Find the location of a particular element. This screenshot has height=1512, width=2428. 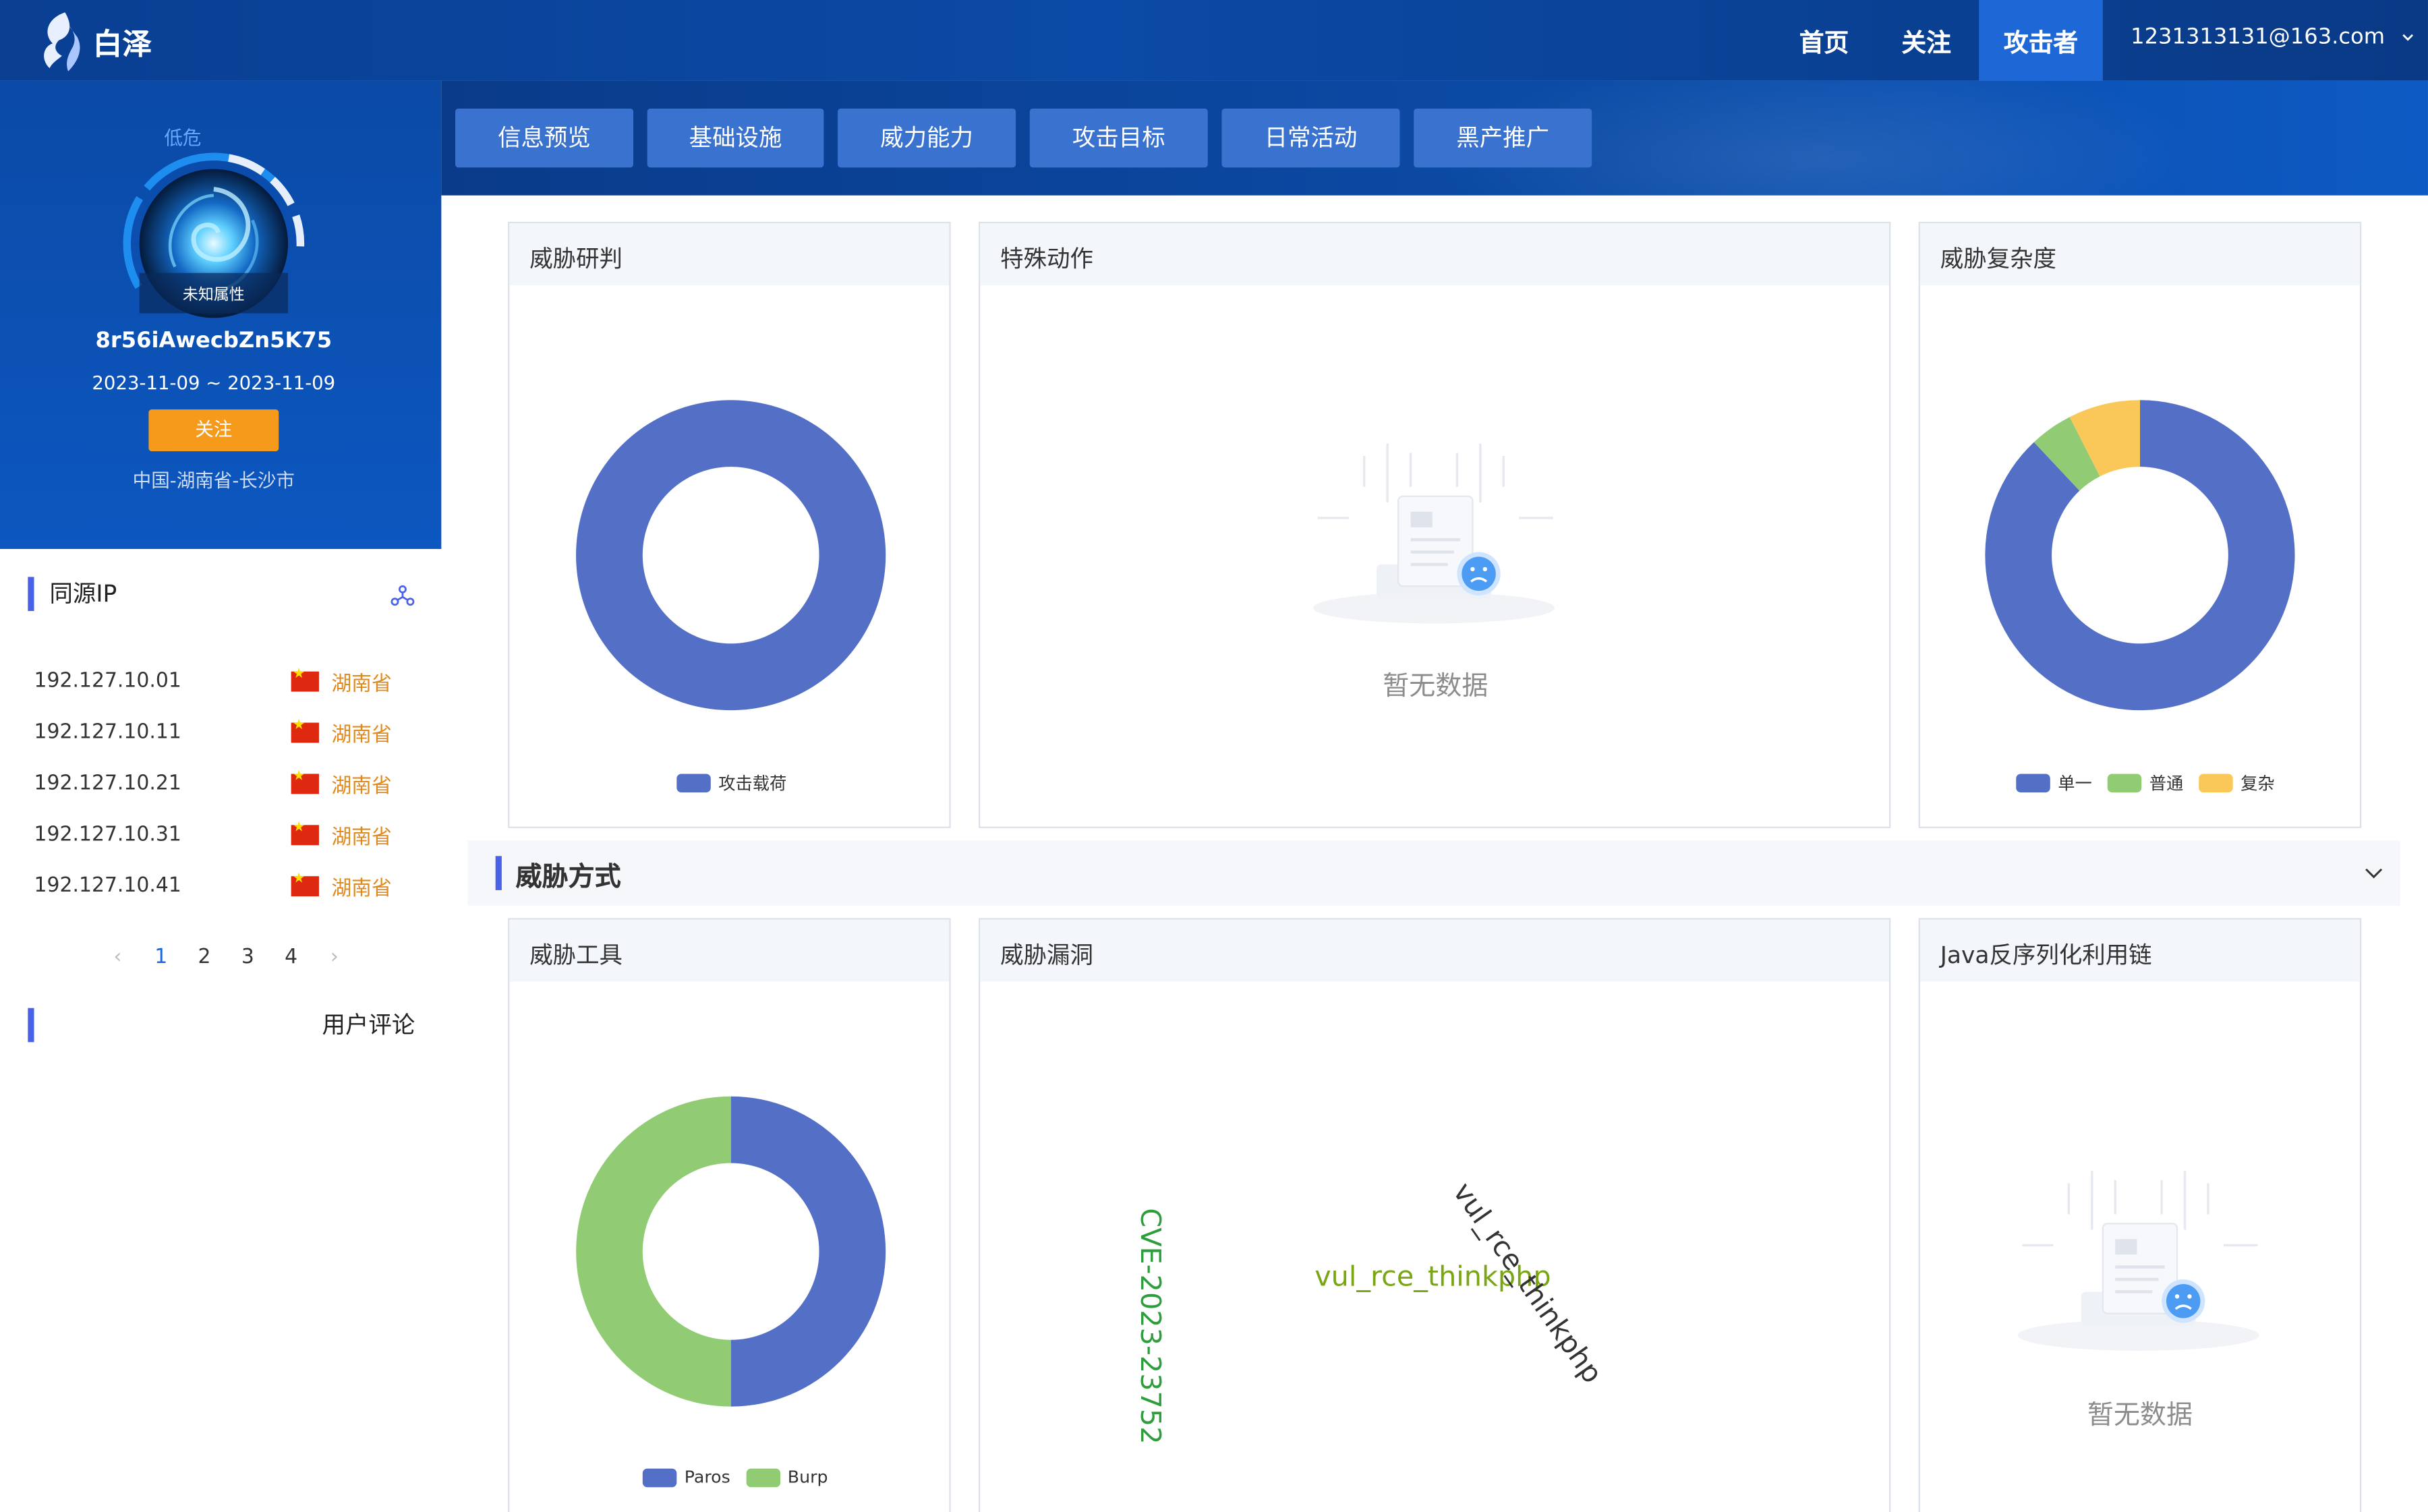

chart-legend: 攻击载荷 is located at coordinates (739, 784).